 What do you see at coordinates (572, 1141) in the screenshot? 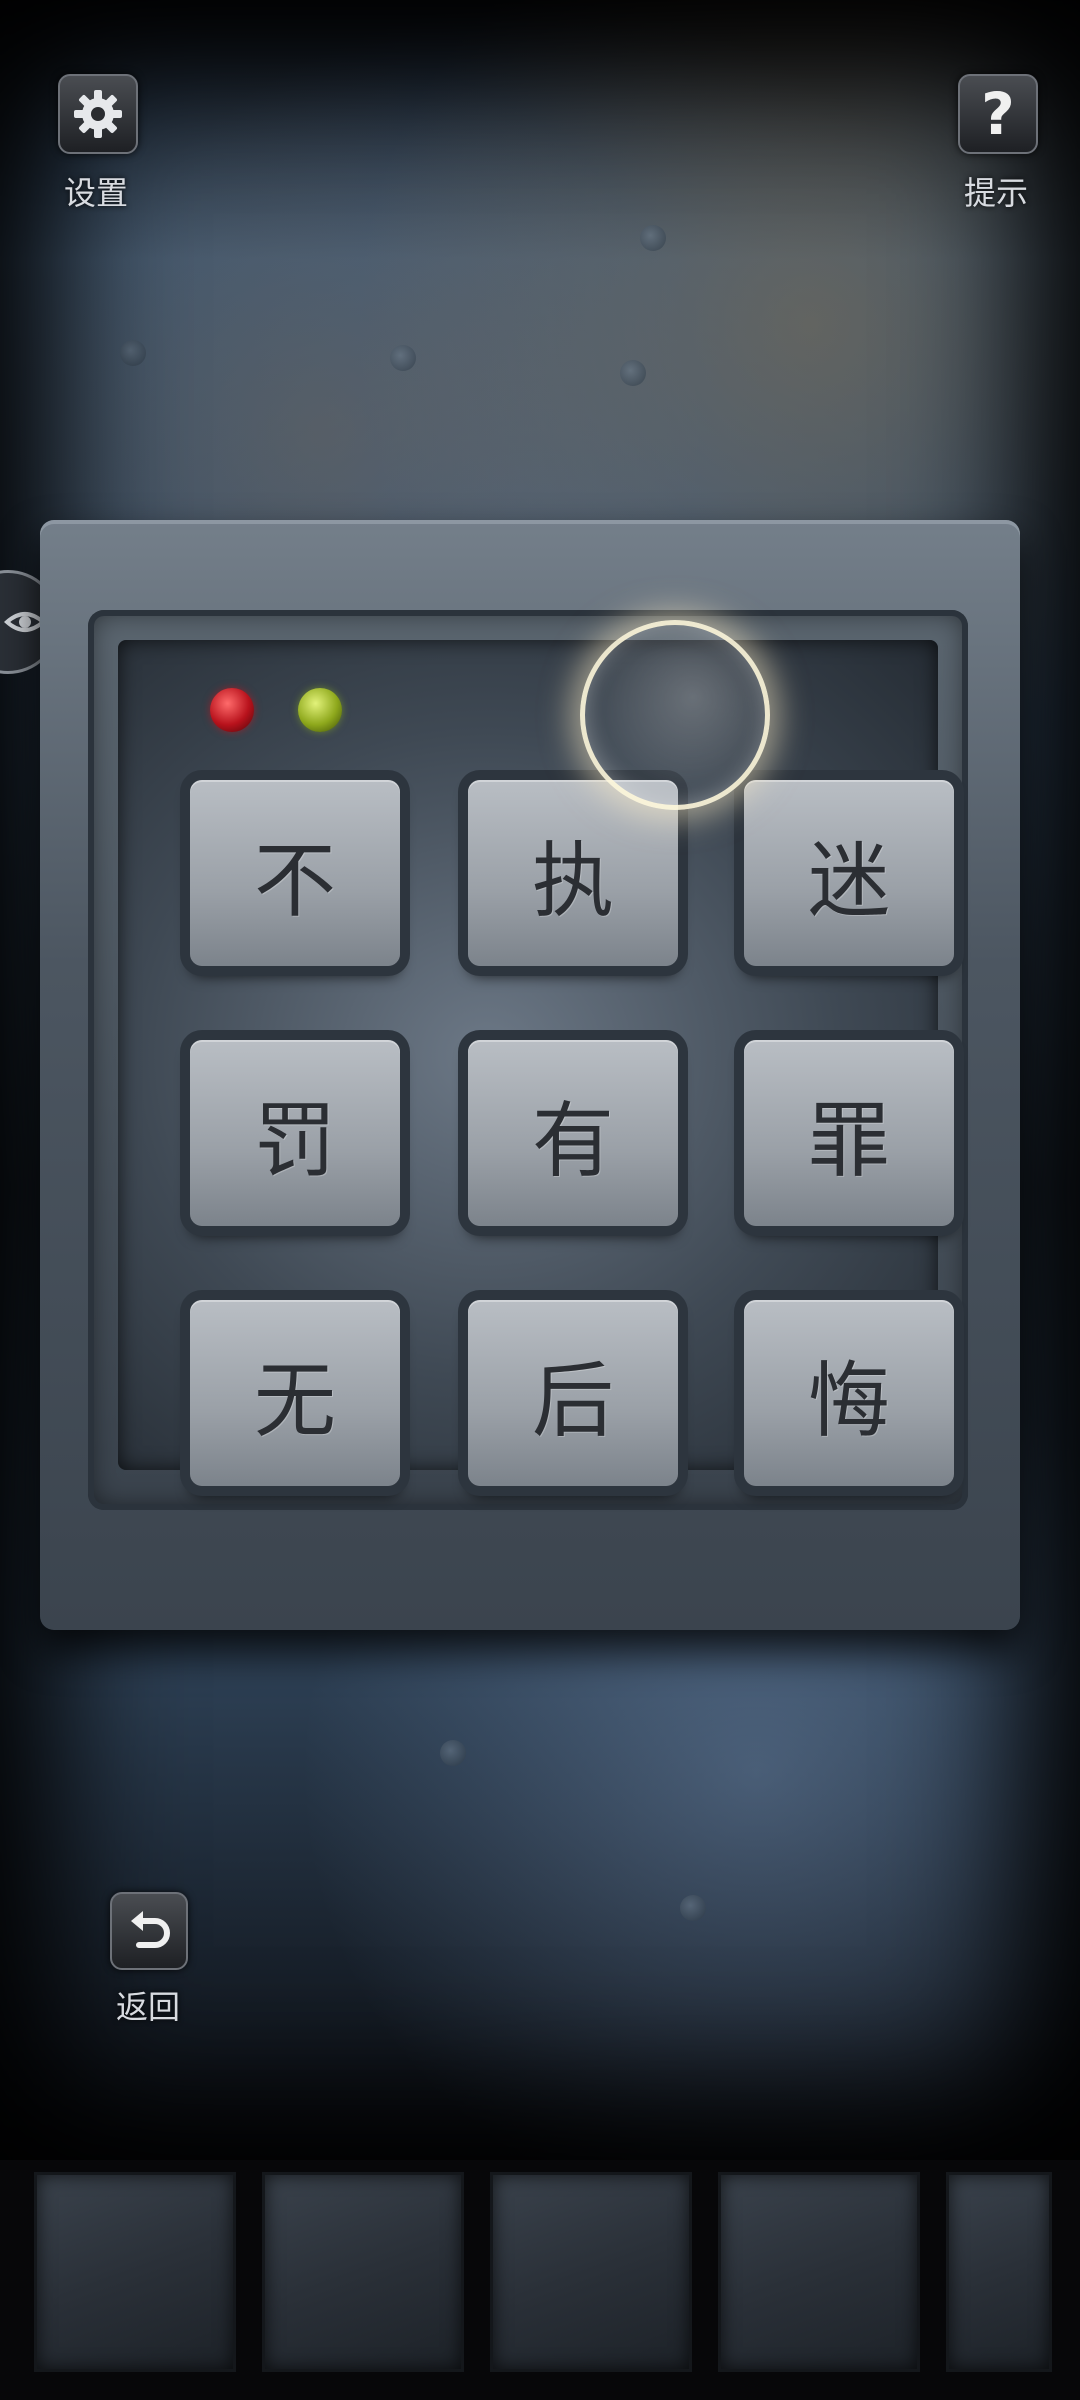
I see `key-char: 有` at bounding box center [572, 1141].